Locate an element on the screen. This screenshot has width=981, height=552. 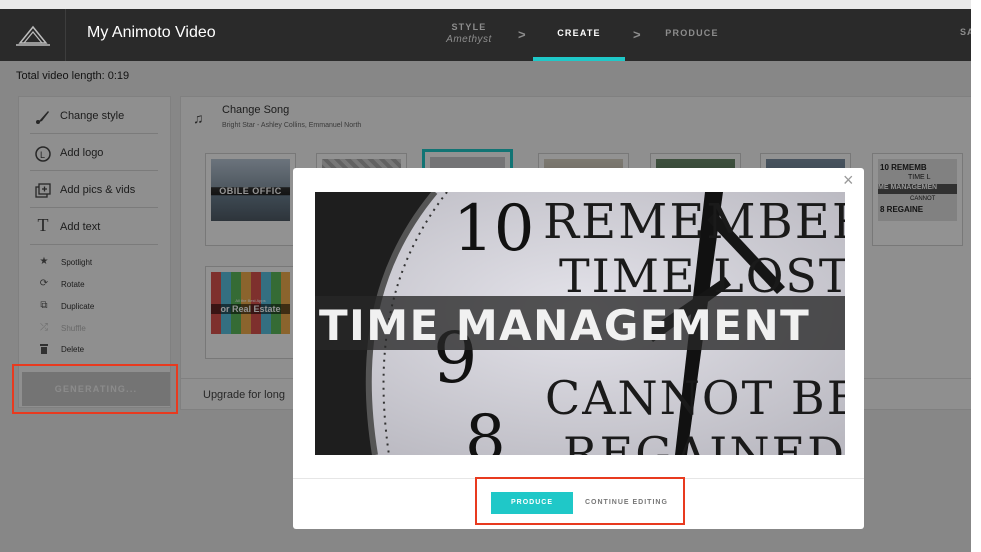
step-style-name: Amethyst is located at coordinates (469, 39).